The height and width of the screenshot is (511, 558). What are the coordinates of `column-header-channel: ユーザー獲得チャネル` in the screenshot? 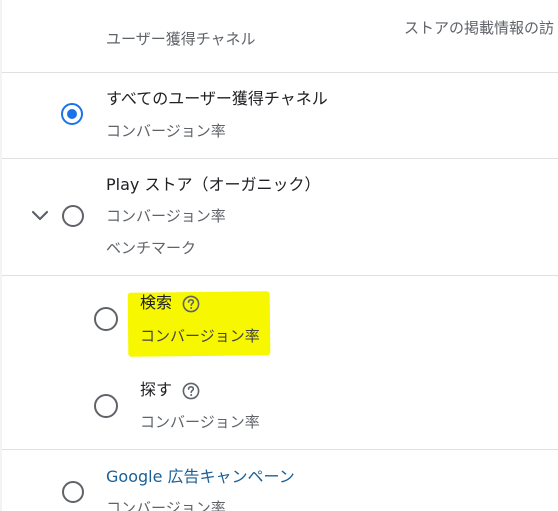 It's located at (181, 39).